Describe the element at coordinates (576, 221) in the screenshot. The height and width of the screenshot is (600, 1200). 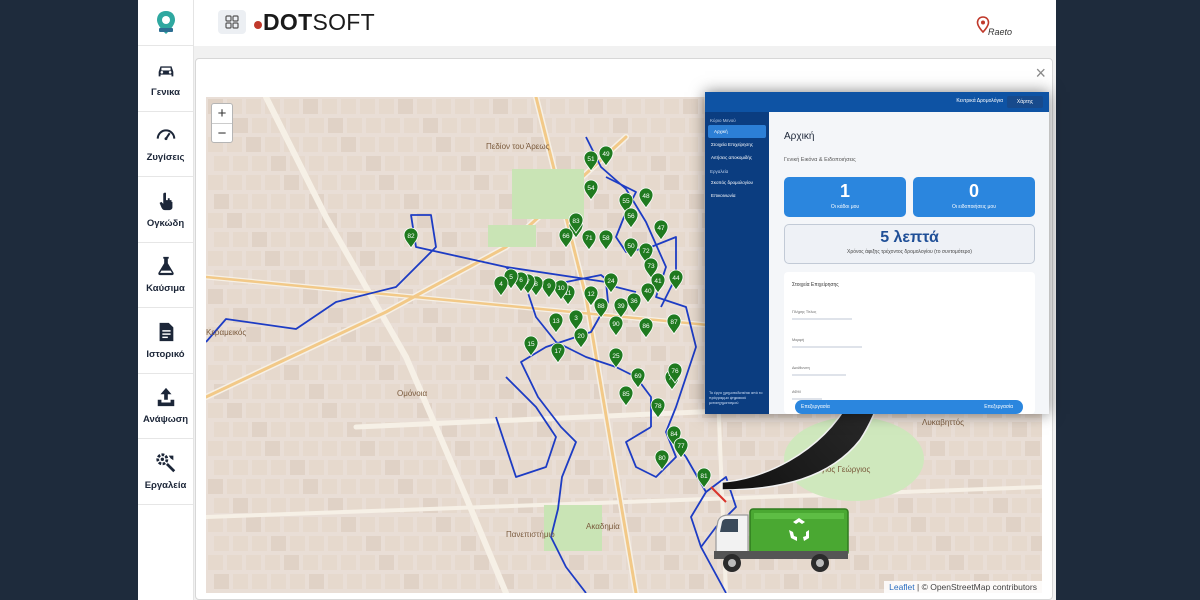
I see `route-stop-label: 83` at that location.